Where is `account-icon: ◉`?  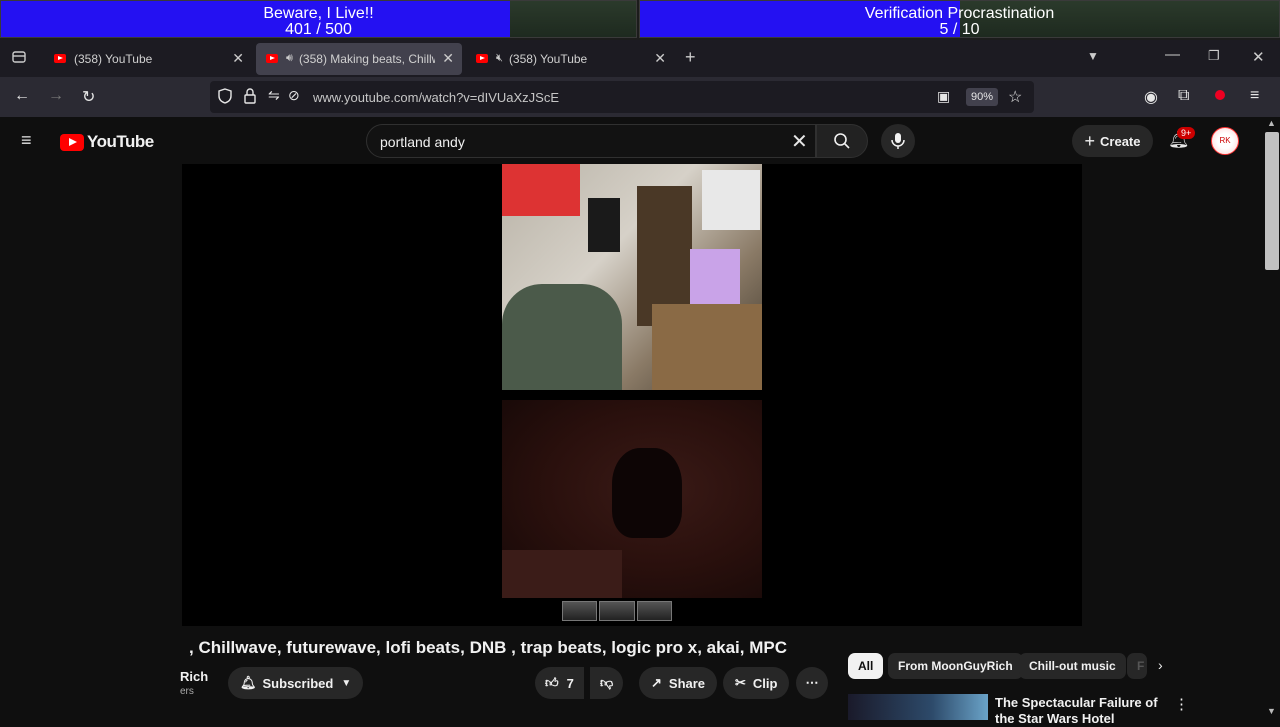 account-icon: ◉ is located at coordinates (1151, 97).